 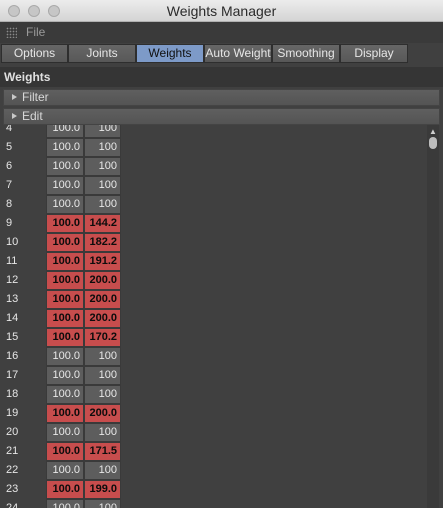 I want to click on table-row: 22 100.0 100, so click(x=221, y=470).